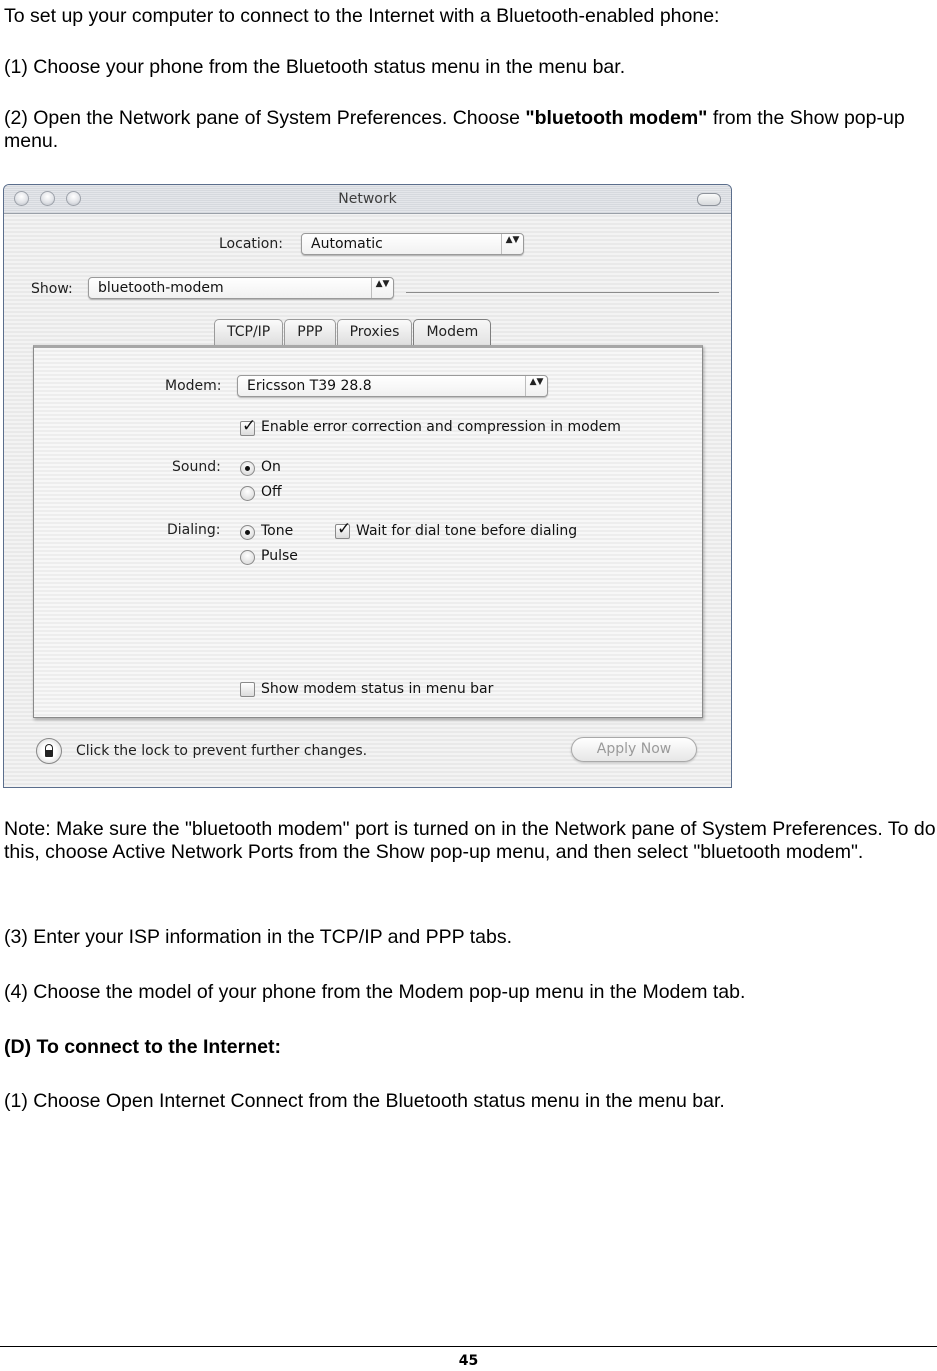 This screenshot has width=937, height=1371. Describe the element at coordinates (392, 386) in the screenshot. I see `modem-popup: Ericsson T39 28.8 ▲▼` at that location.